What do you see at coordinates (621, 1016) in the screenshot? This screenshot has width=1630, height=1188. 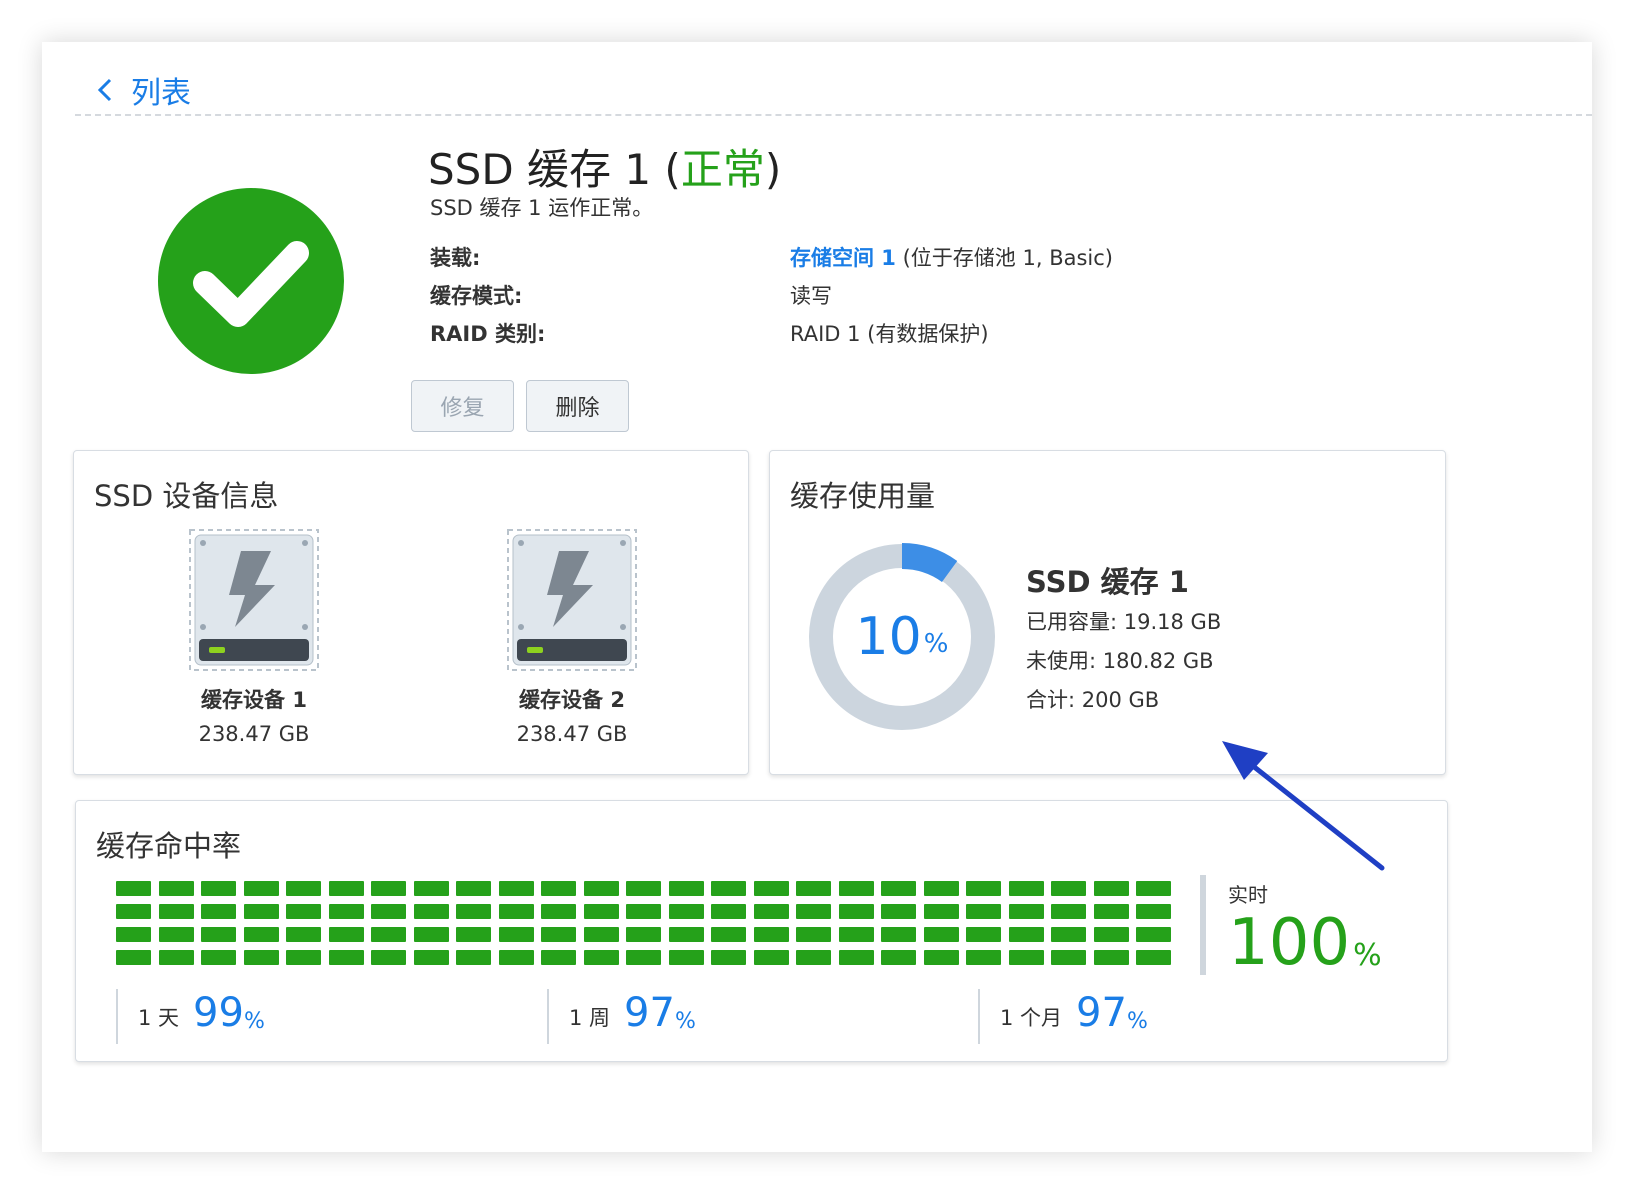 I see `hit-rate-1-week: 1 周 97 %` at bounding box center [621, 1016].